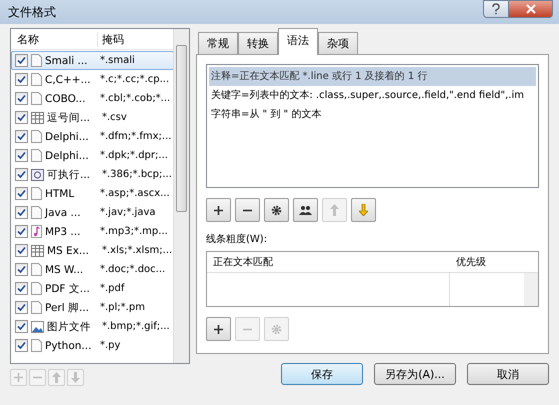  Describe the element at coordinates (56, 377) in the screenshot. I see `up-arrow-icon` at that location.